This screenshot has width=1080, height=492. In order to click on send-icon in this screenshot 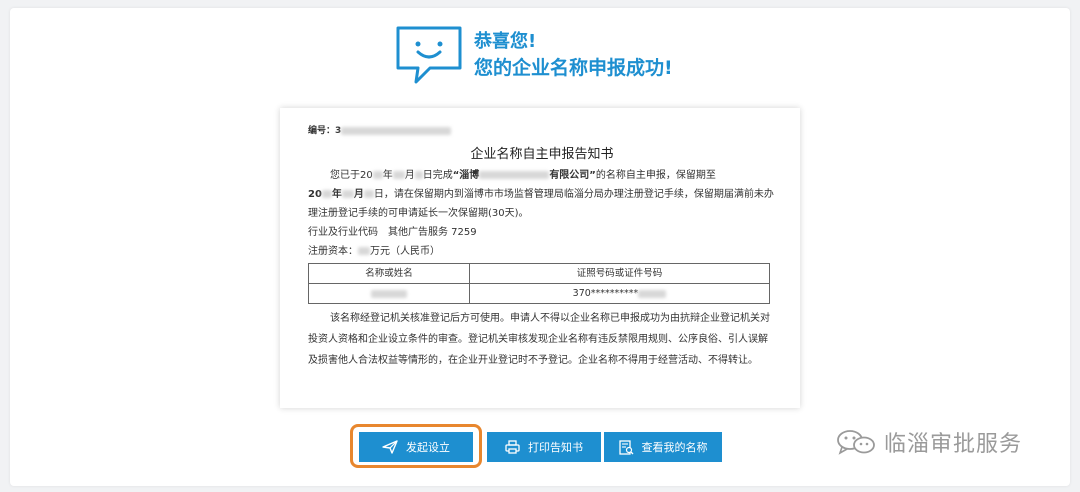, I will do `click(390, 447)`.